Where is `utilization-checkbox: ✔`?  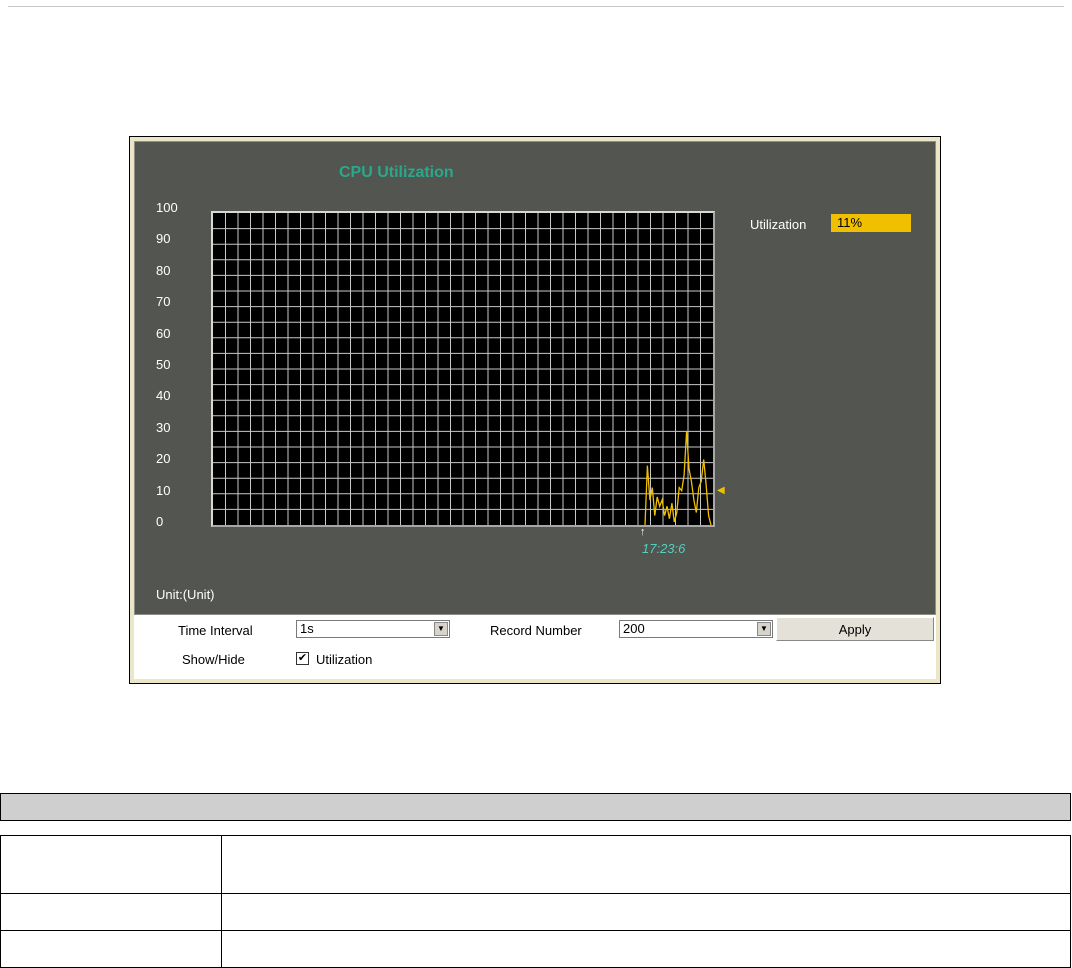
utilization-checkbox: ✔ is located at coordinates (302, 658).